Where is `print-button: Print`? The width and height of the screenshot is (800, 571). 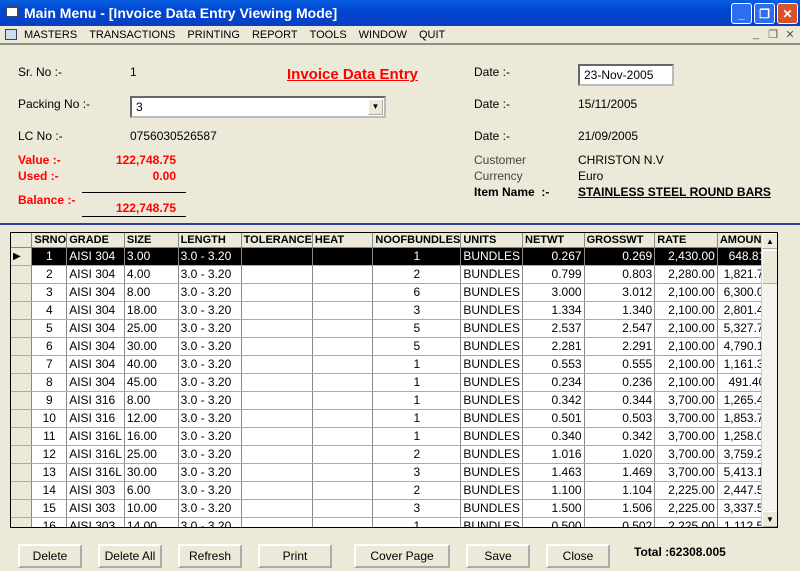 print-button: Print is located at coordinates (295, 556).